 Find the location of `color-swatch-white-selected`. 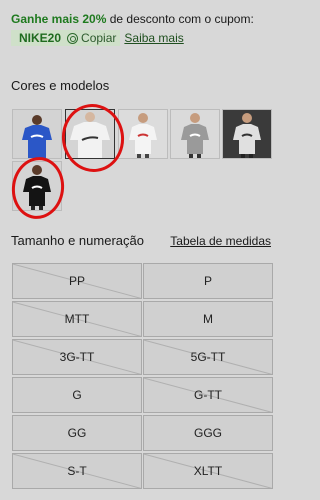

color-swatch-white-selected is located at coordinates (90, 134).